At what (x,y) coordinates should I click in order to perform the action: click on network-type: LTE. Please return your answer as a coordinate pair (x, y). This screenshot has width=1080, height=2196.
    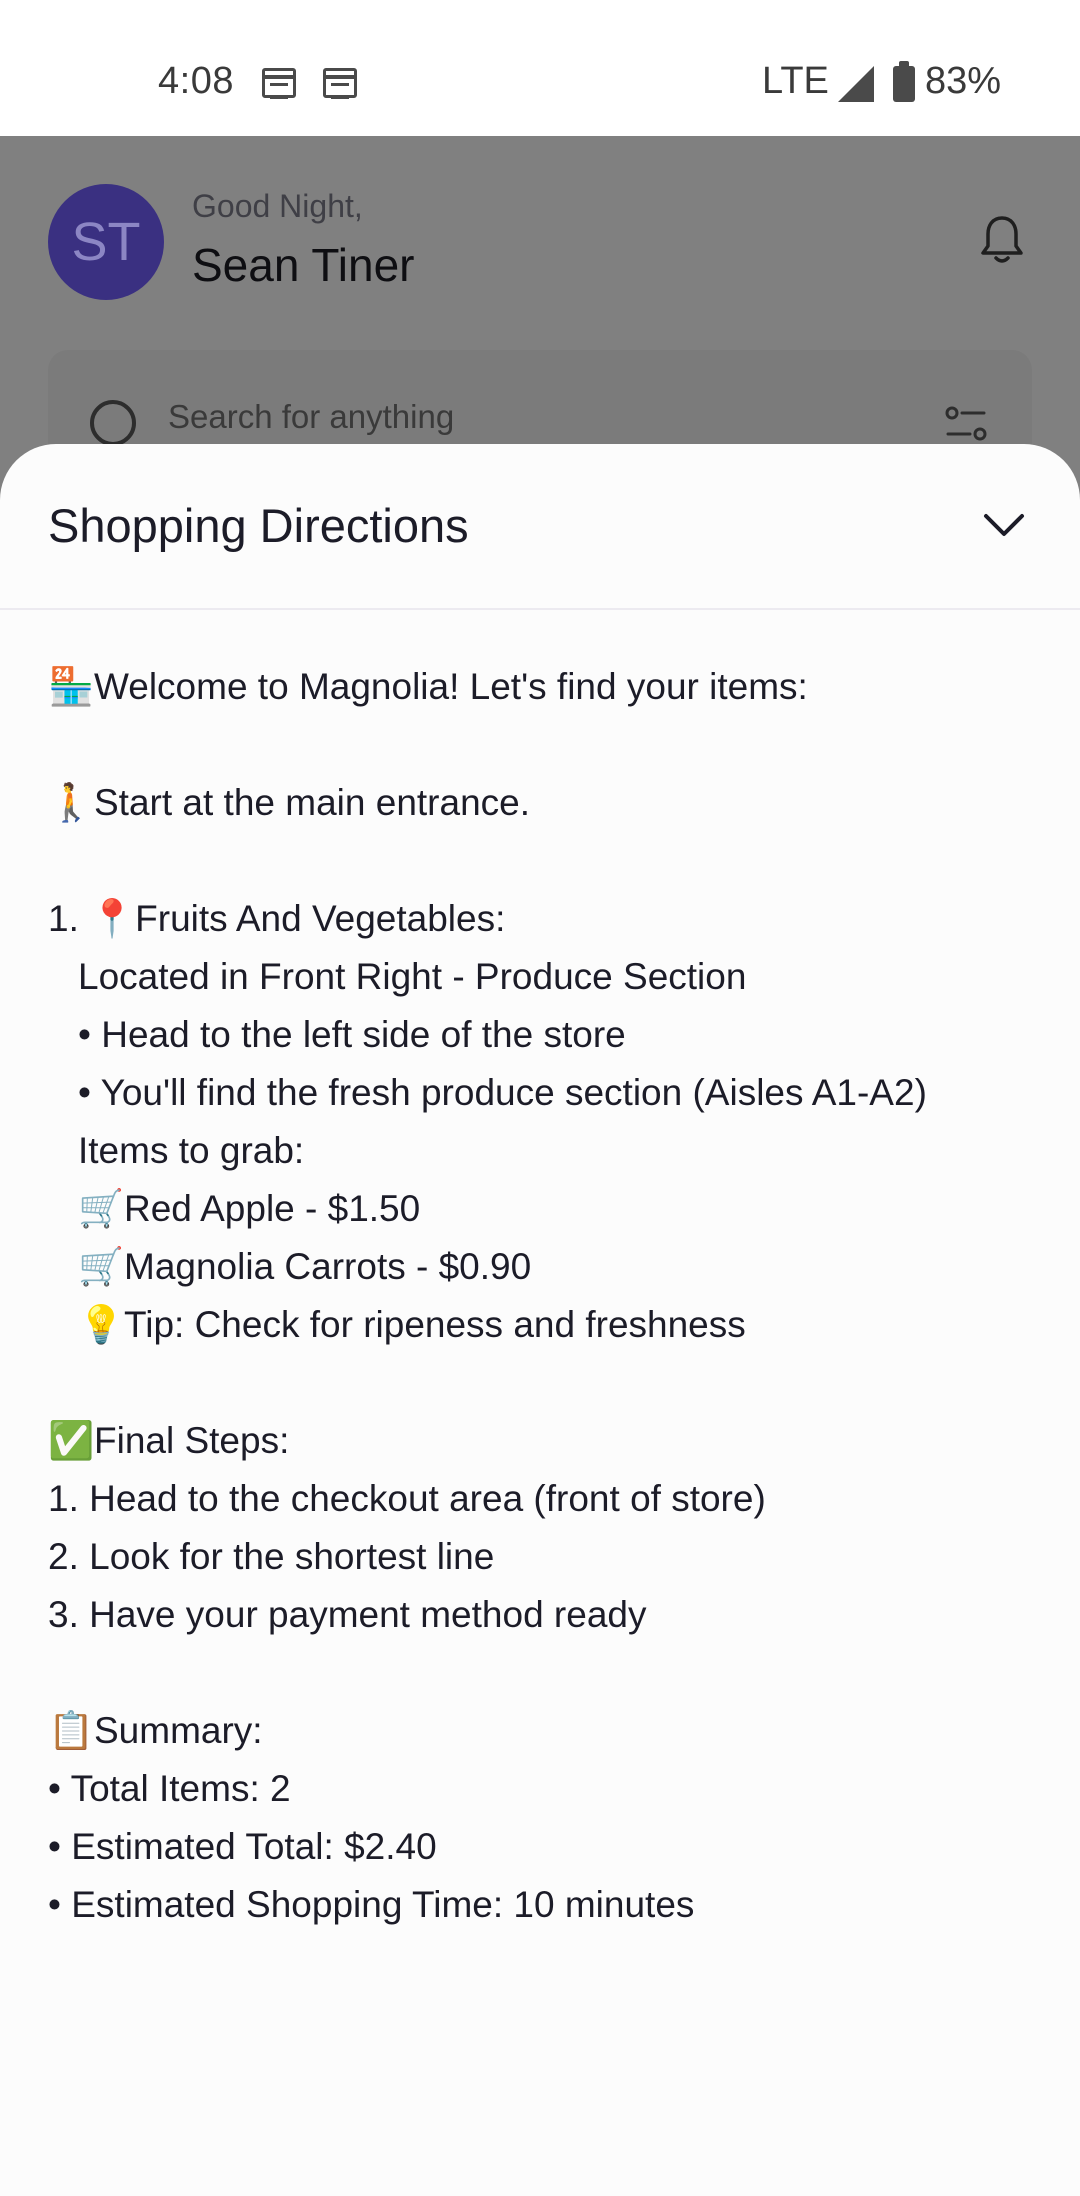
    Looking at the image, I should click on (795, 81).